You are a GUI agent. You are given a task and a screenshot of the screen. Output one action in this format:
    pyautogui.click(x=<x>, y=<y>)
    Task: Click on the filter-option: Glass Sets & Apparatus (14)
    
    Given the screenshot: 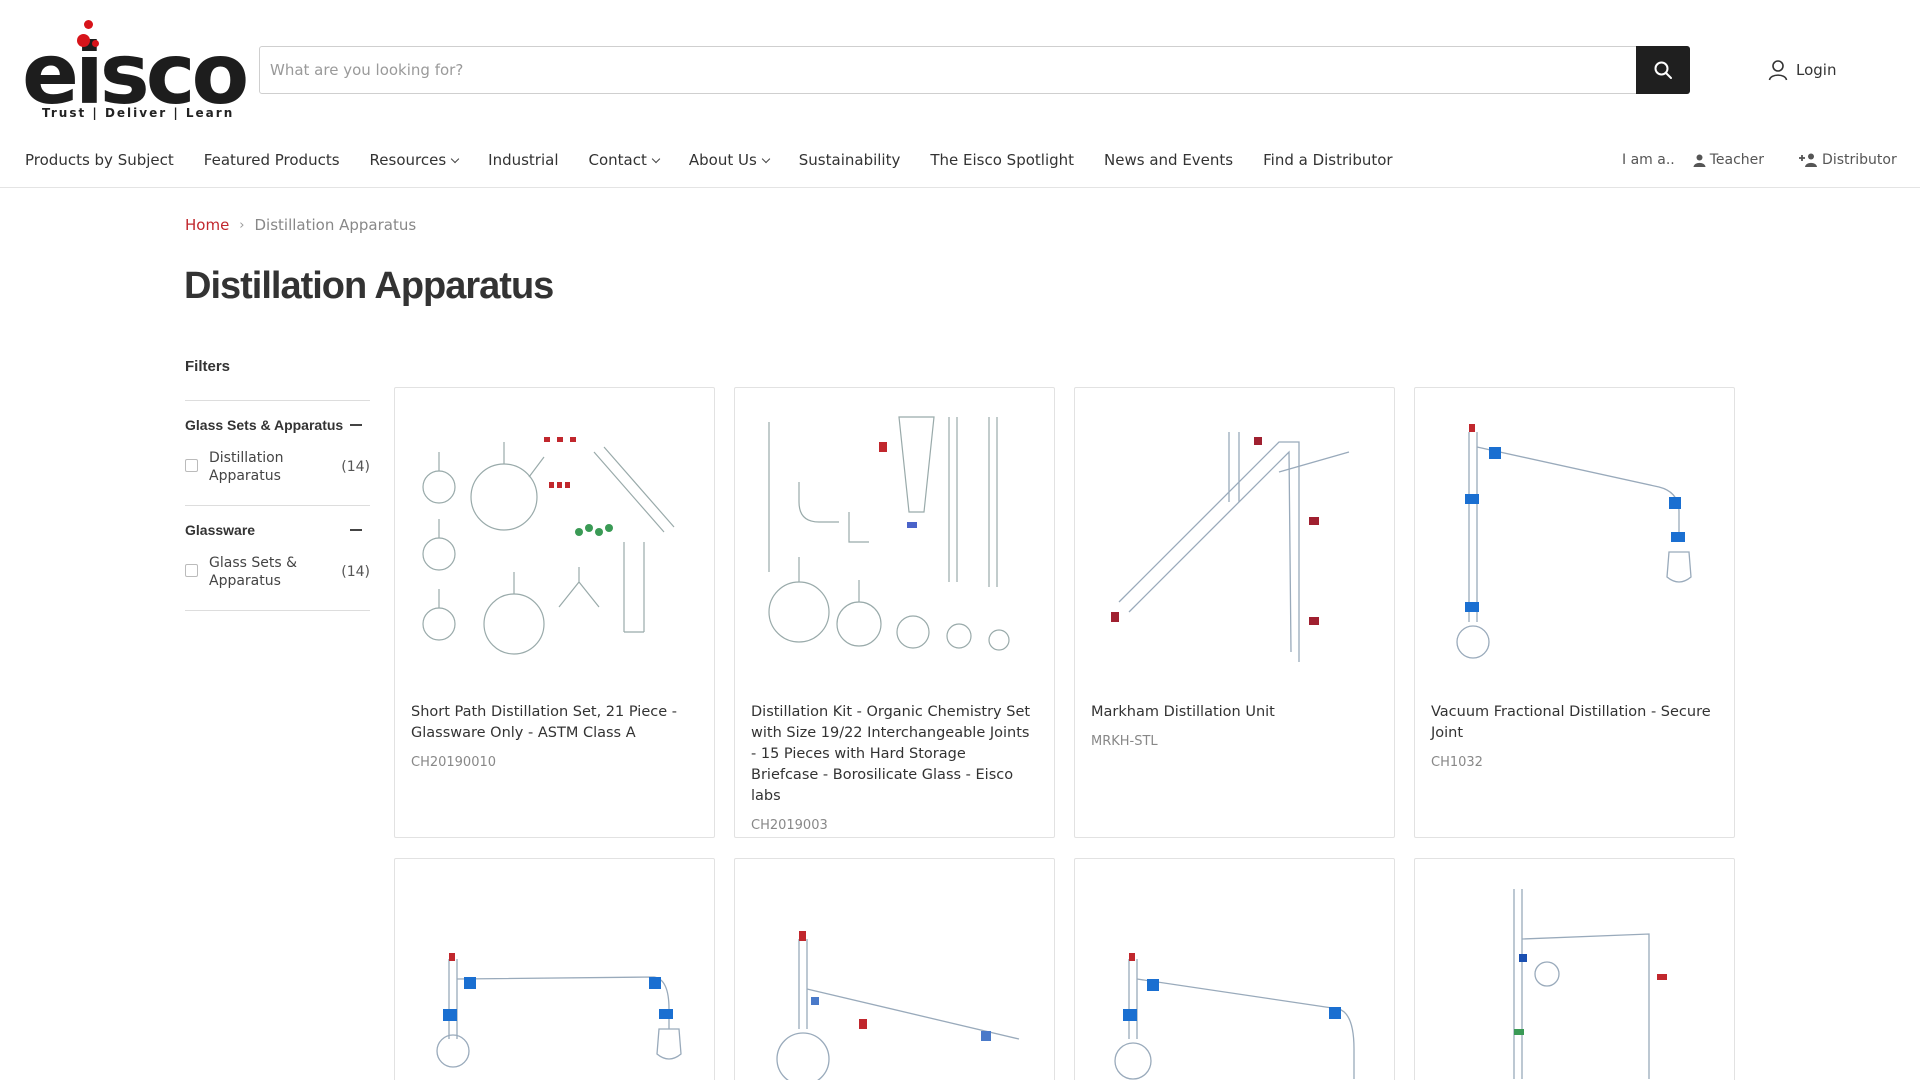 What is the action you would take?
    pyautogui.click(x=277, y=572)
    